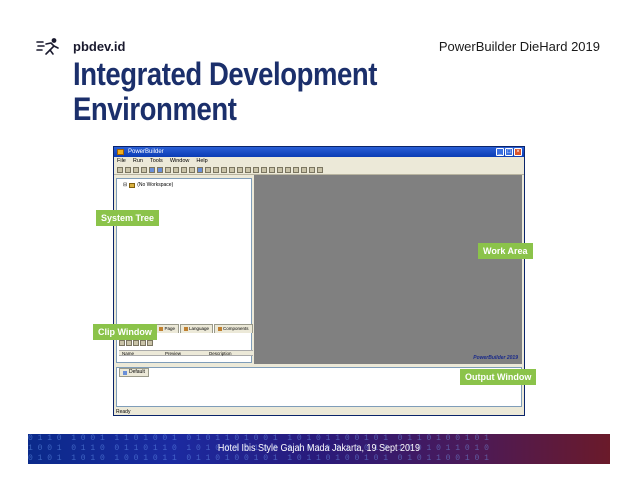 This screenshot has height=493, width=638. I want to click on database-icon, so click(216, 169).